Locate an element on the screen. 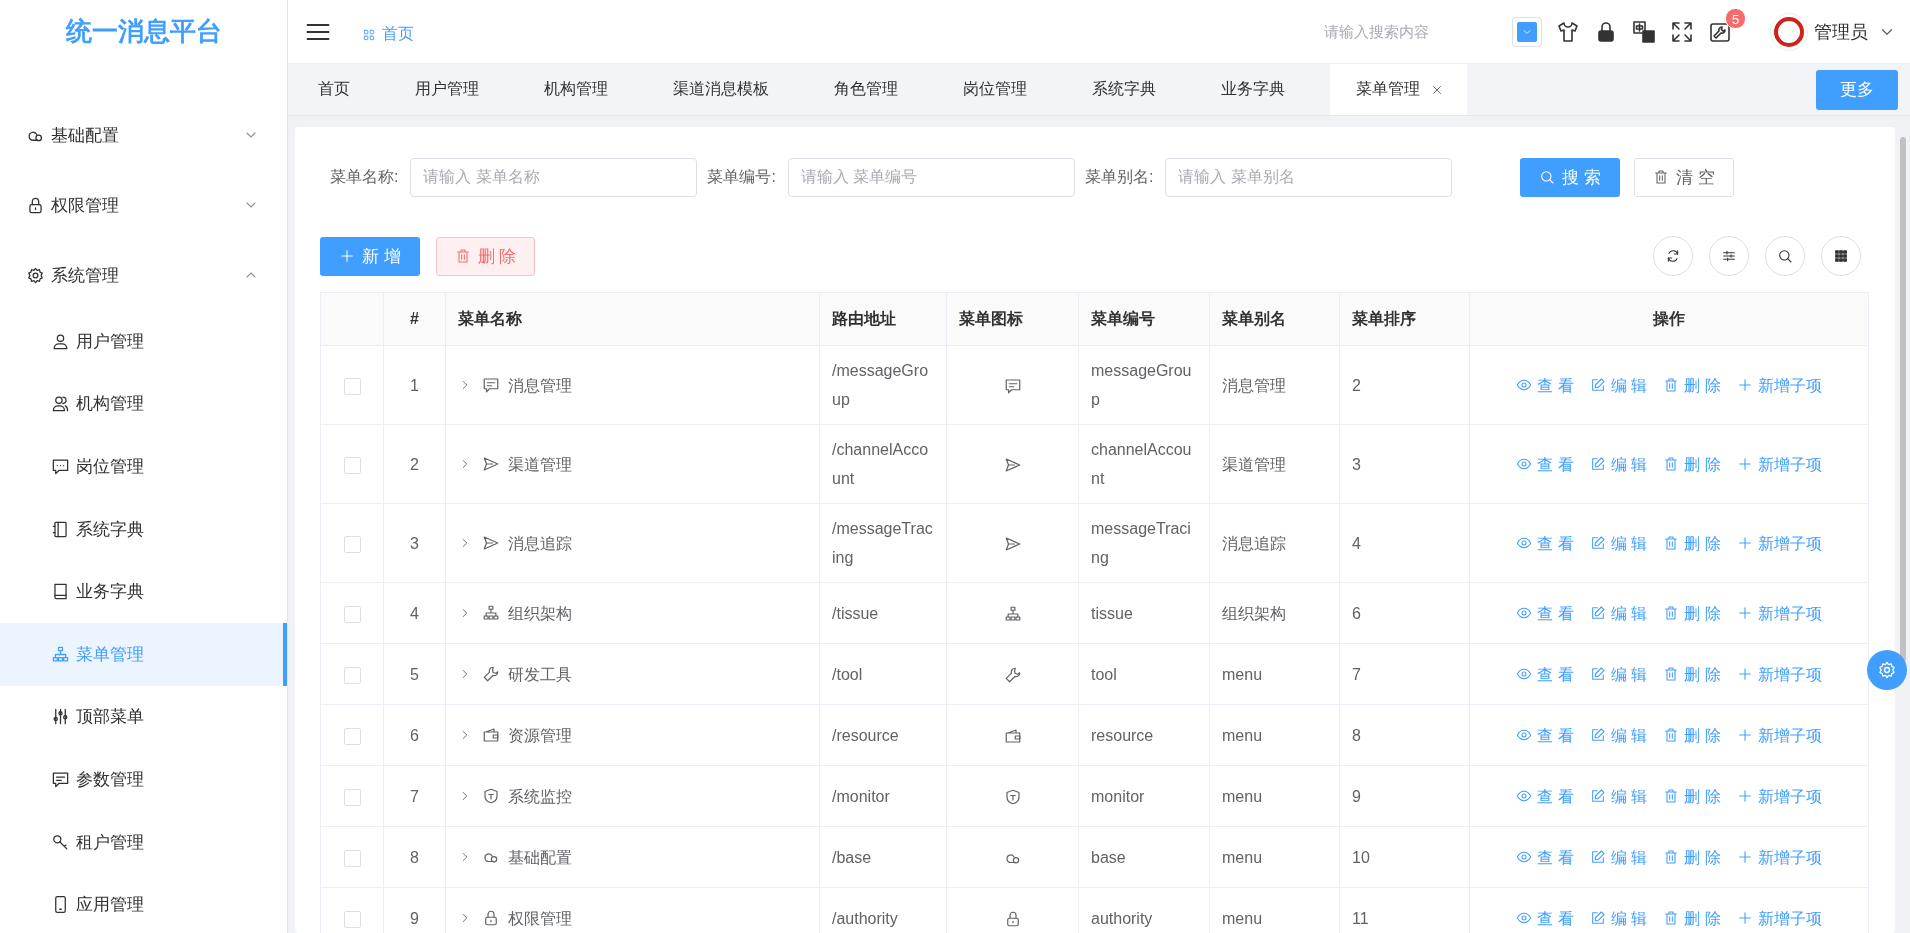 This screenshot has height=933, width=1910. sliders-icon is located at coordinates (60, 717).